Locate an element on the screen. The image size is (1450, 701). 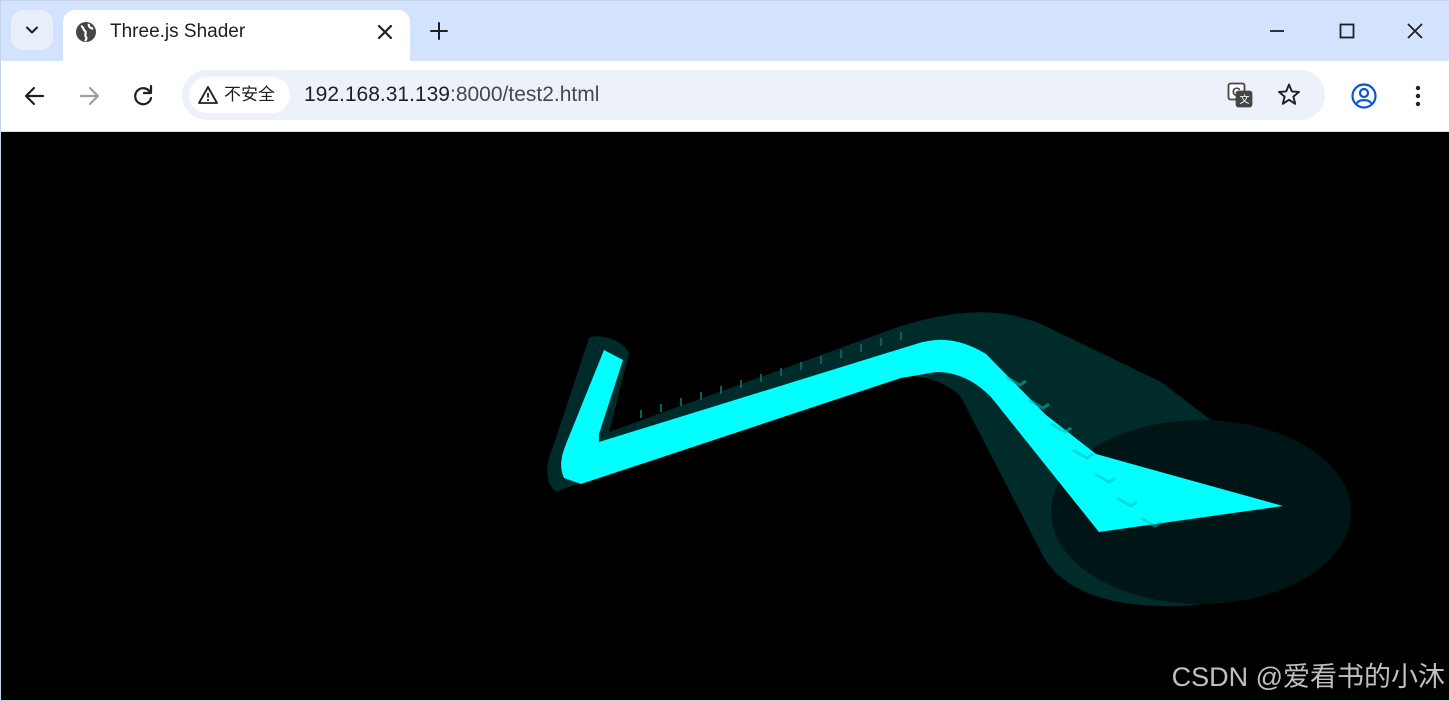
back-arrow-icon is located at coordinates (35, 96).